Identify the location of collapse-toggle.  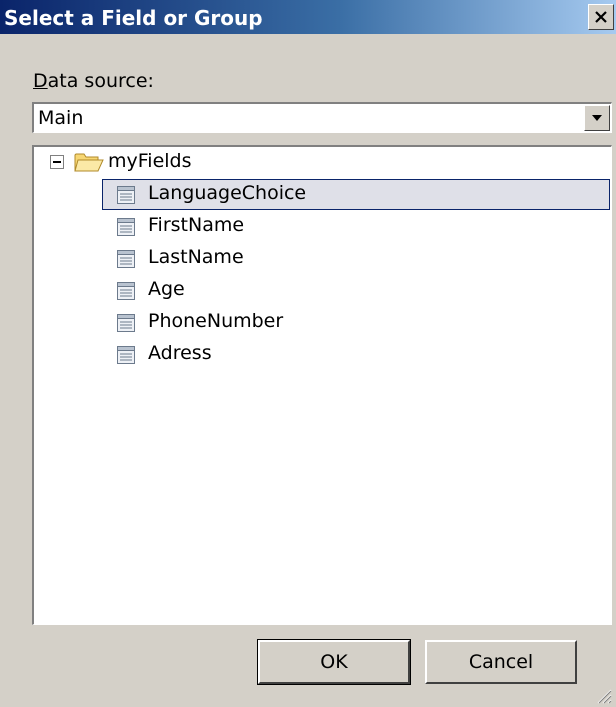
(57, 162).